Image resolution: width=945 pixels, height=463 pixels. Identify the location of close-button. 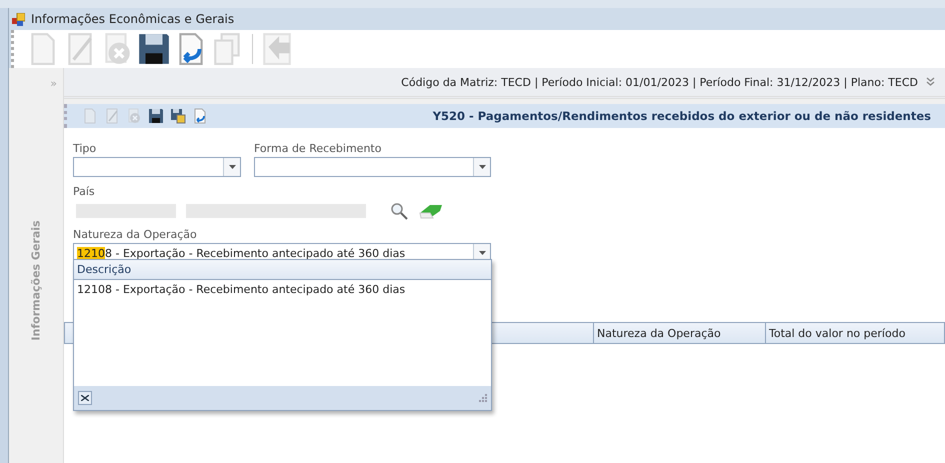
(85, 398).